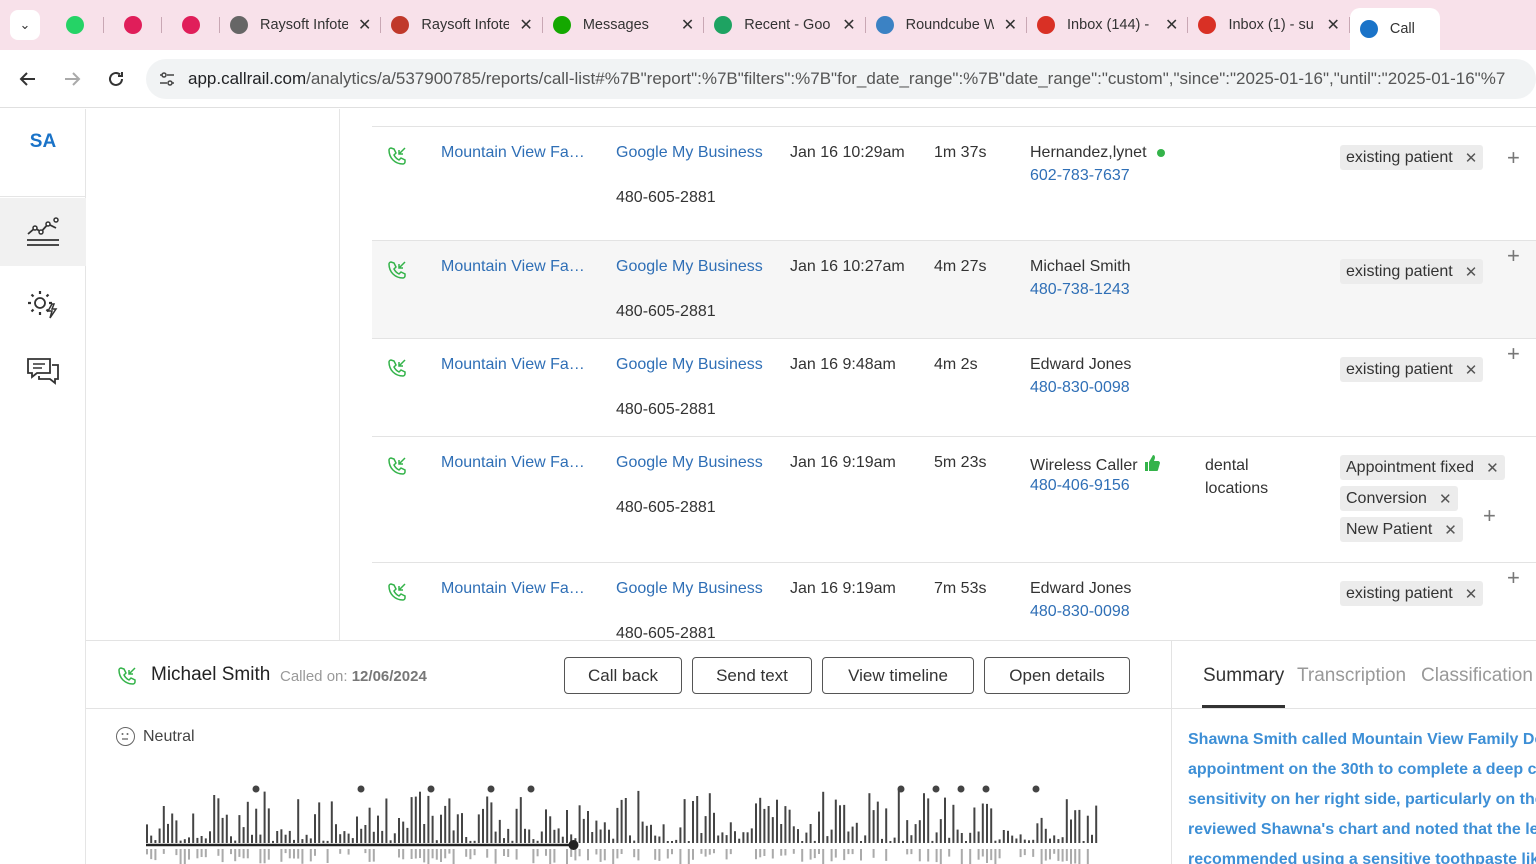  I want to click on sidebar-item-automation, so click(43, 304).